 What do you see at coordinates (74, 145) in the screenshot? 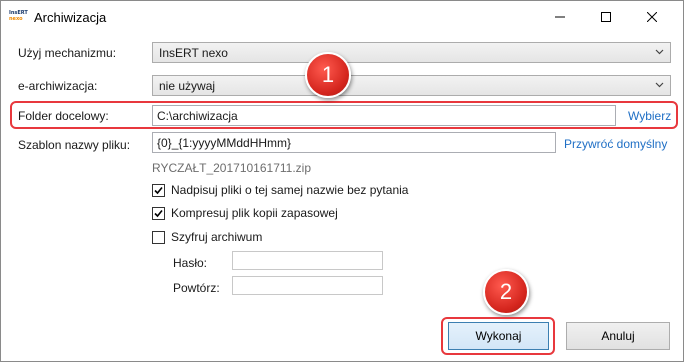
I see `template-label: Szablon nazwy pliku:` at bounding box center [74, 145].